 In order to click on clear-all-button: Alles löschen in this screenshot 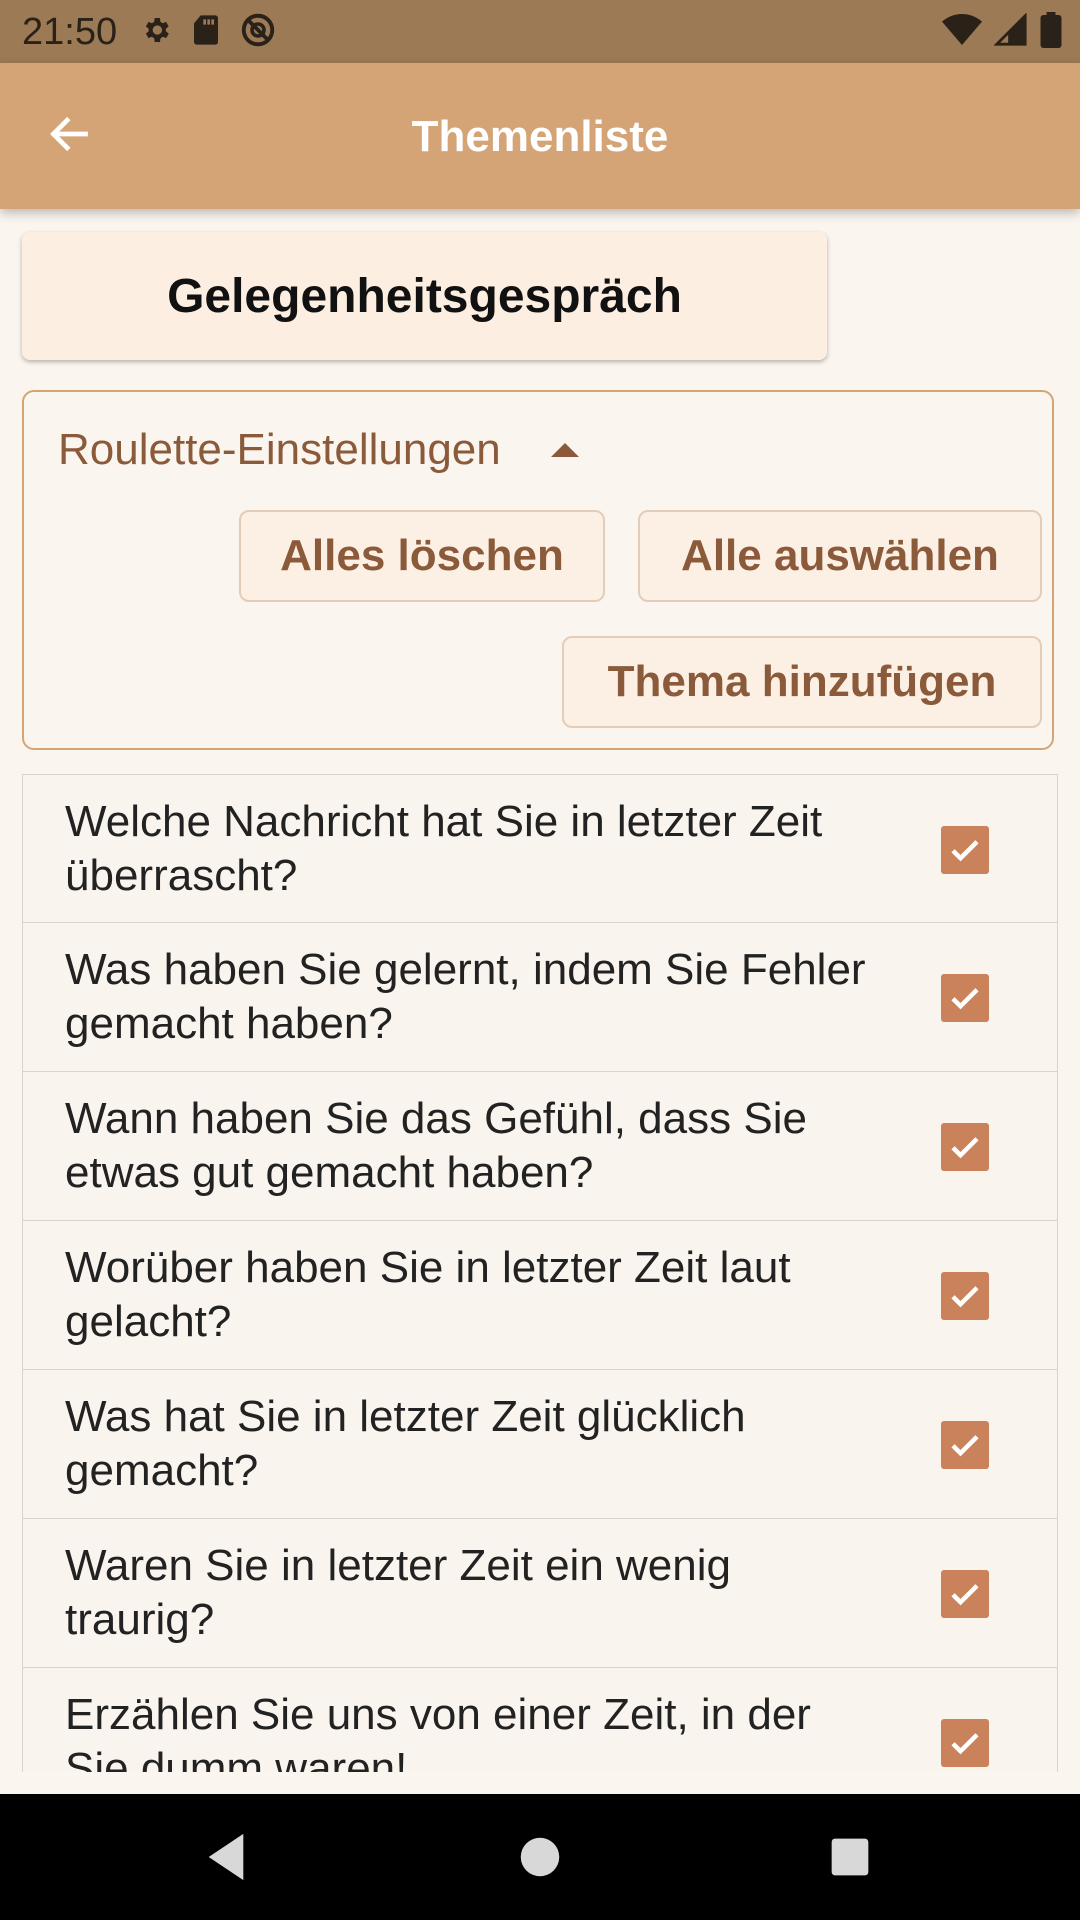, I will do `click(422, 556)`.